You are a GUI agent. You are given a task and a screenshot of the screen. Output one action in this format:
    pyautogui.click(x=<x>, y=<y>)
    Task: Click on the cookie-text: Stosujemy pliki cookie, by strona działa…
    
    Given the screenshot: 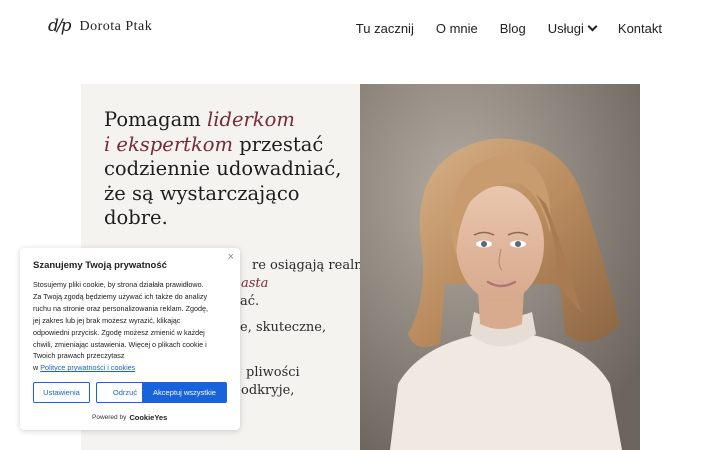 What is the action you would take?
    pyautogui.click(x=132, y=326)
    